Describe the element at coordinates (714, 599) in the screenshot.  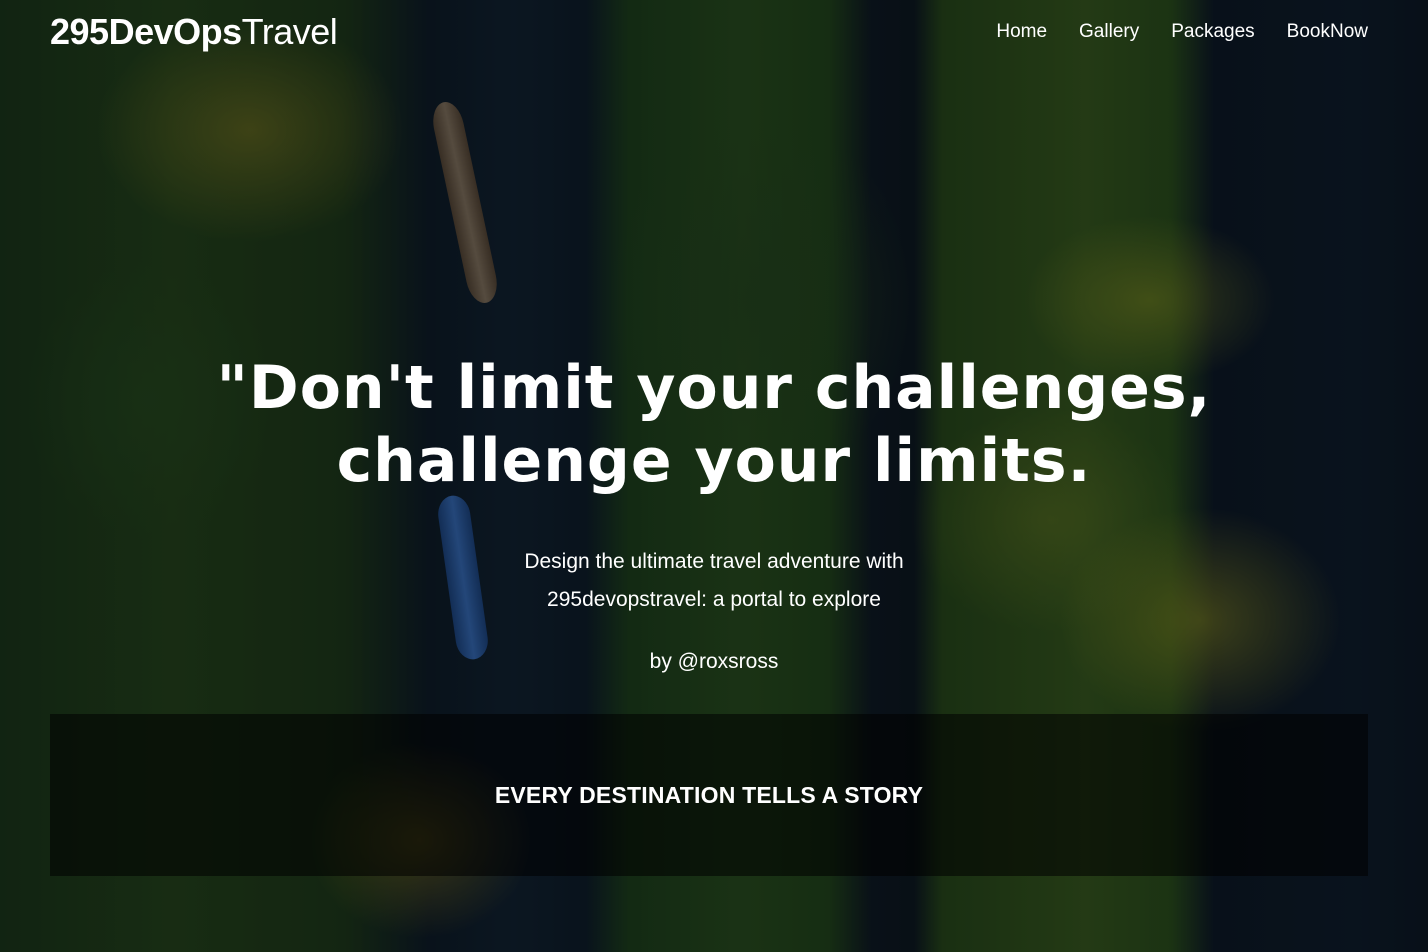
I see `hero-subtitle-line-2: 295devopstravel: a portal to explore` at that location.